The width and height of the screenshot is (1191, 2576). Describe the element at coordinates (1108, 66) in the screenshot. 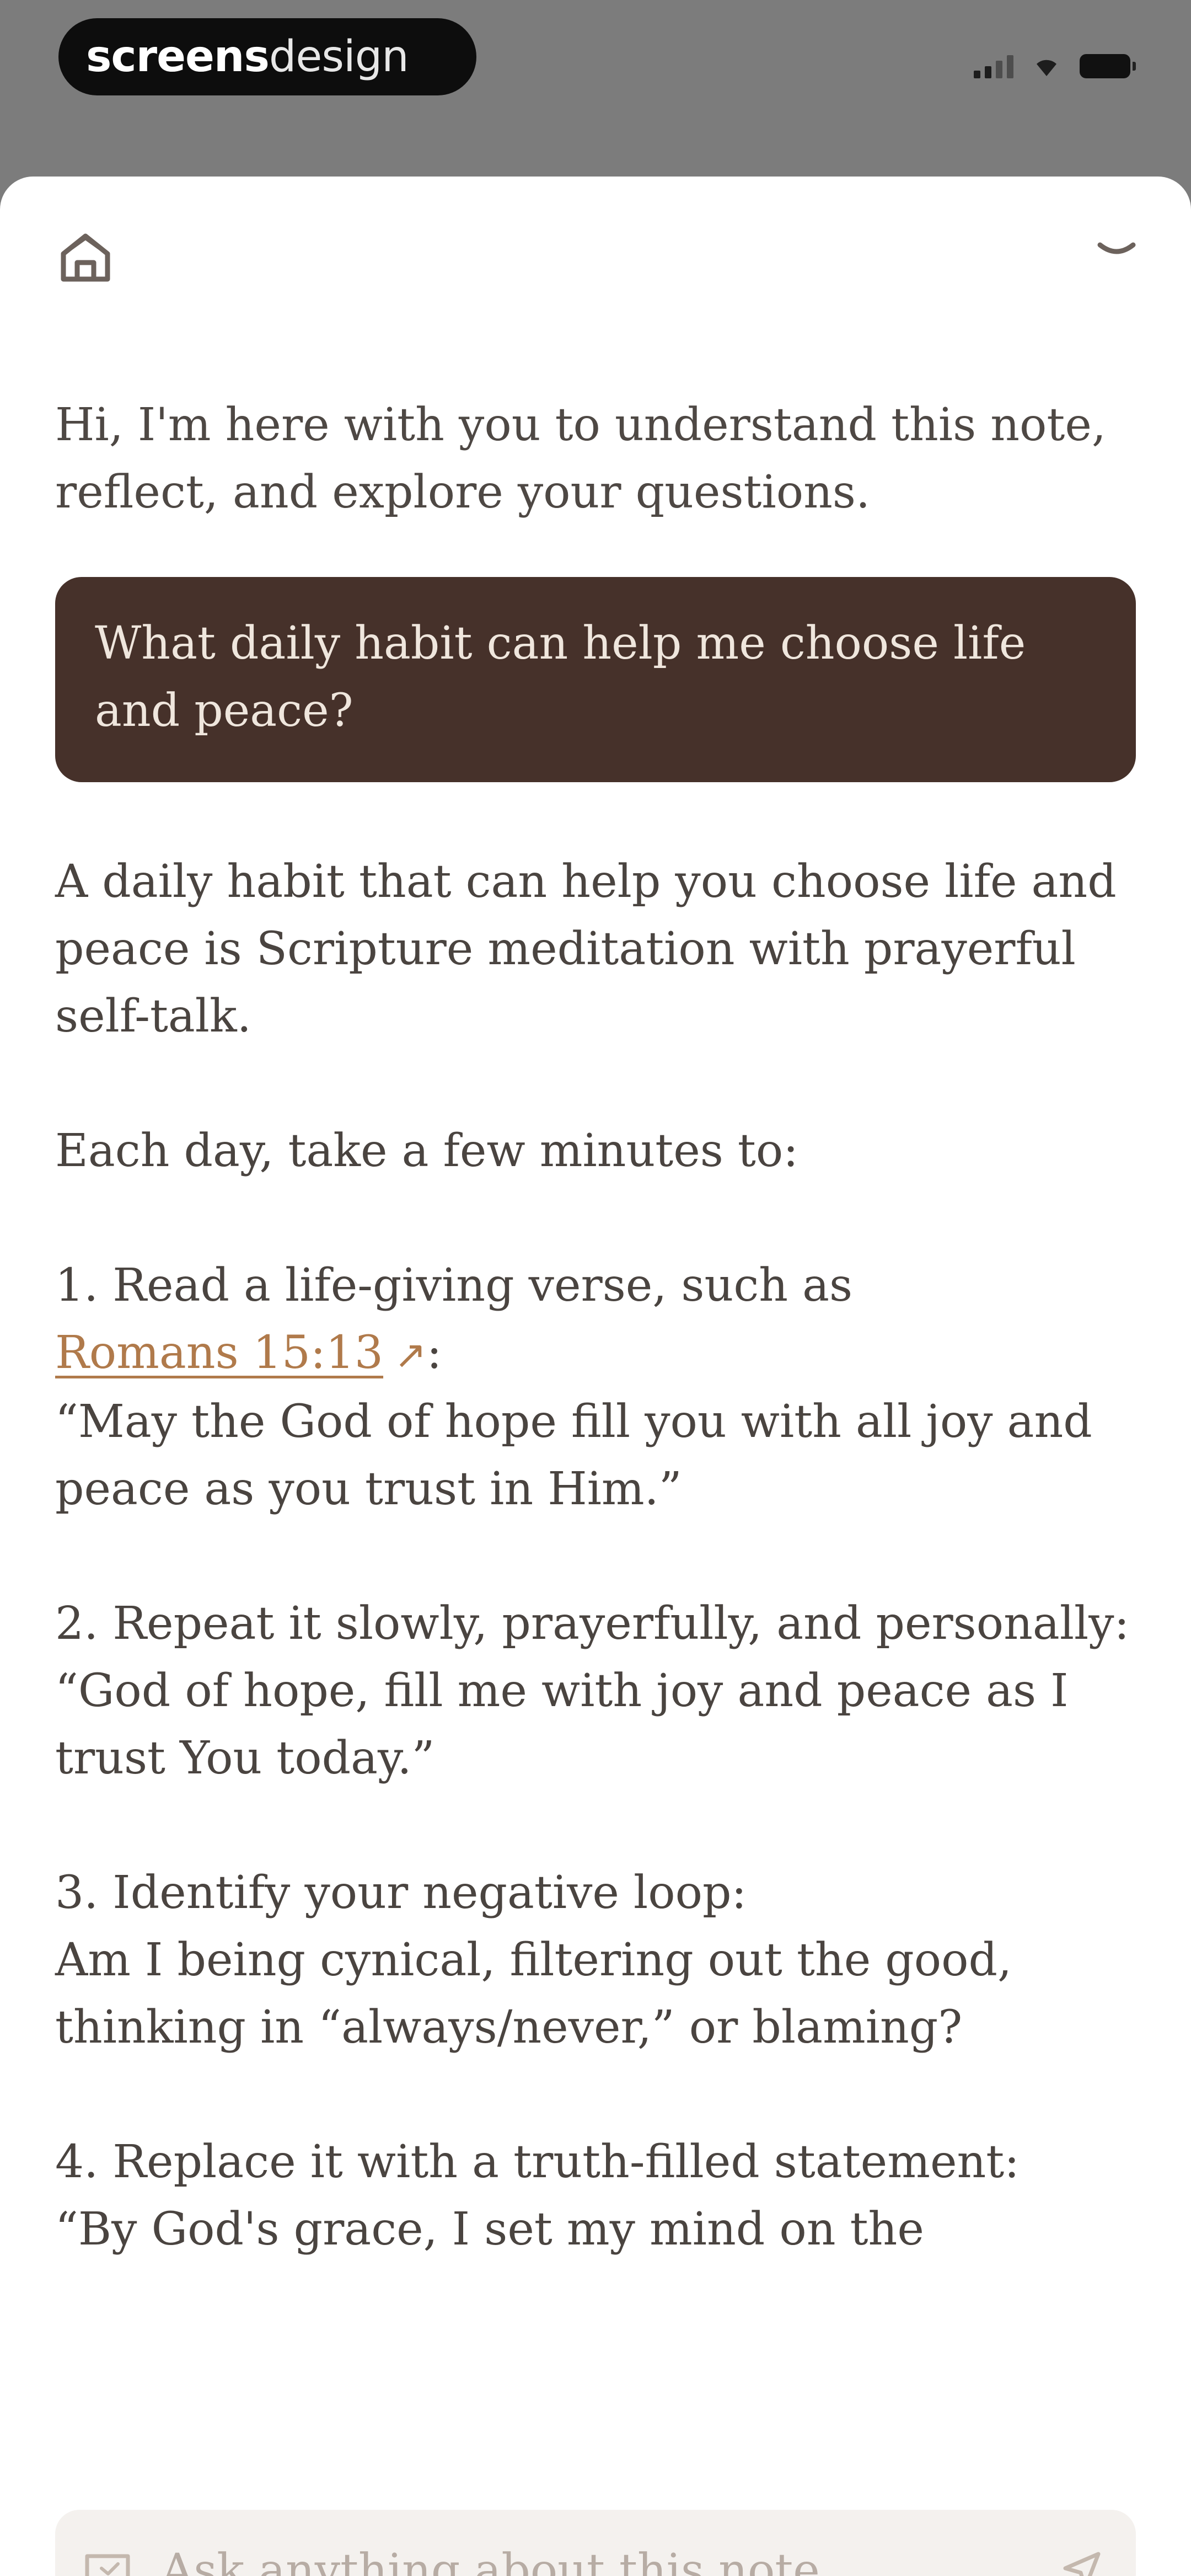

I see `battery-icon` at that location.